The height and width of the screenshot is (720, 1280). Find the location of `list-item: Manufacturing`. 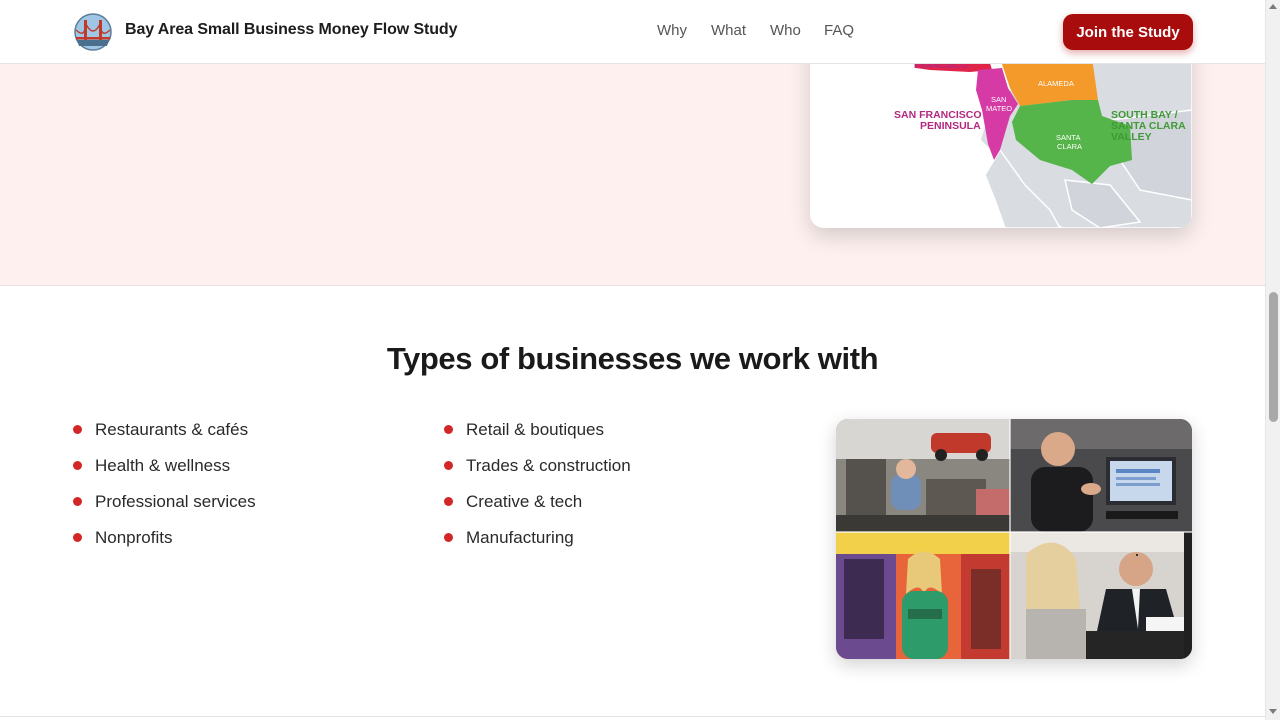

list-item: Manufacturing is located at coordinates (537, 545).